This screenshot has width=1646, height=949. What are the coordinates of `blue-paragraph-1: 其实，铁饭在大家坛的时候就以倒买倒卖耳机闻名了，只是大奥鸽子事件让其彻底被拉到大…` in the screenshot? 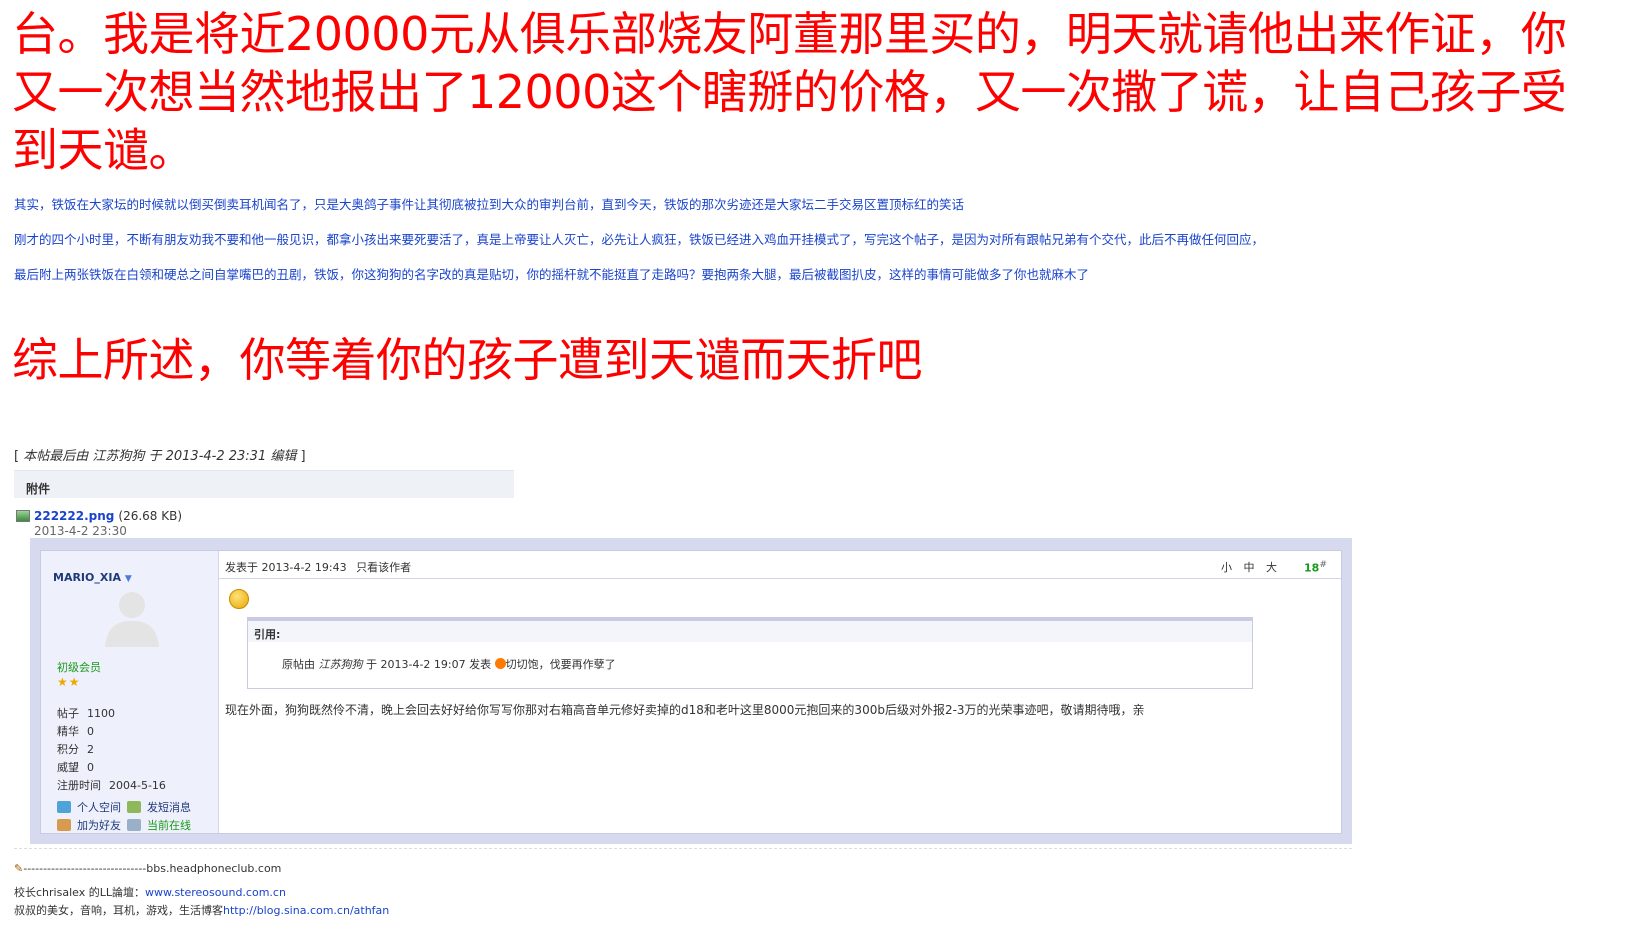 It's located at (489, 204).